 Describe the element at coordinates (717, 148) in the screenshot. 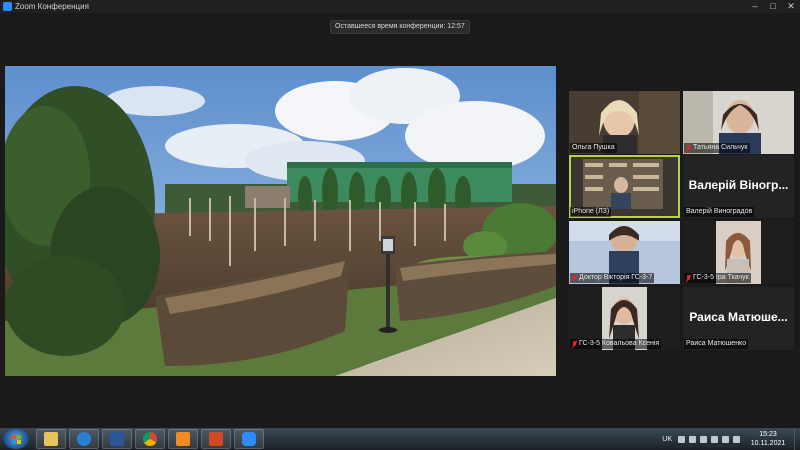

I see `participant-name-label: Татьяна Сильчук` at that location.